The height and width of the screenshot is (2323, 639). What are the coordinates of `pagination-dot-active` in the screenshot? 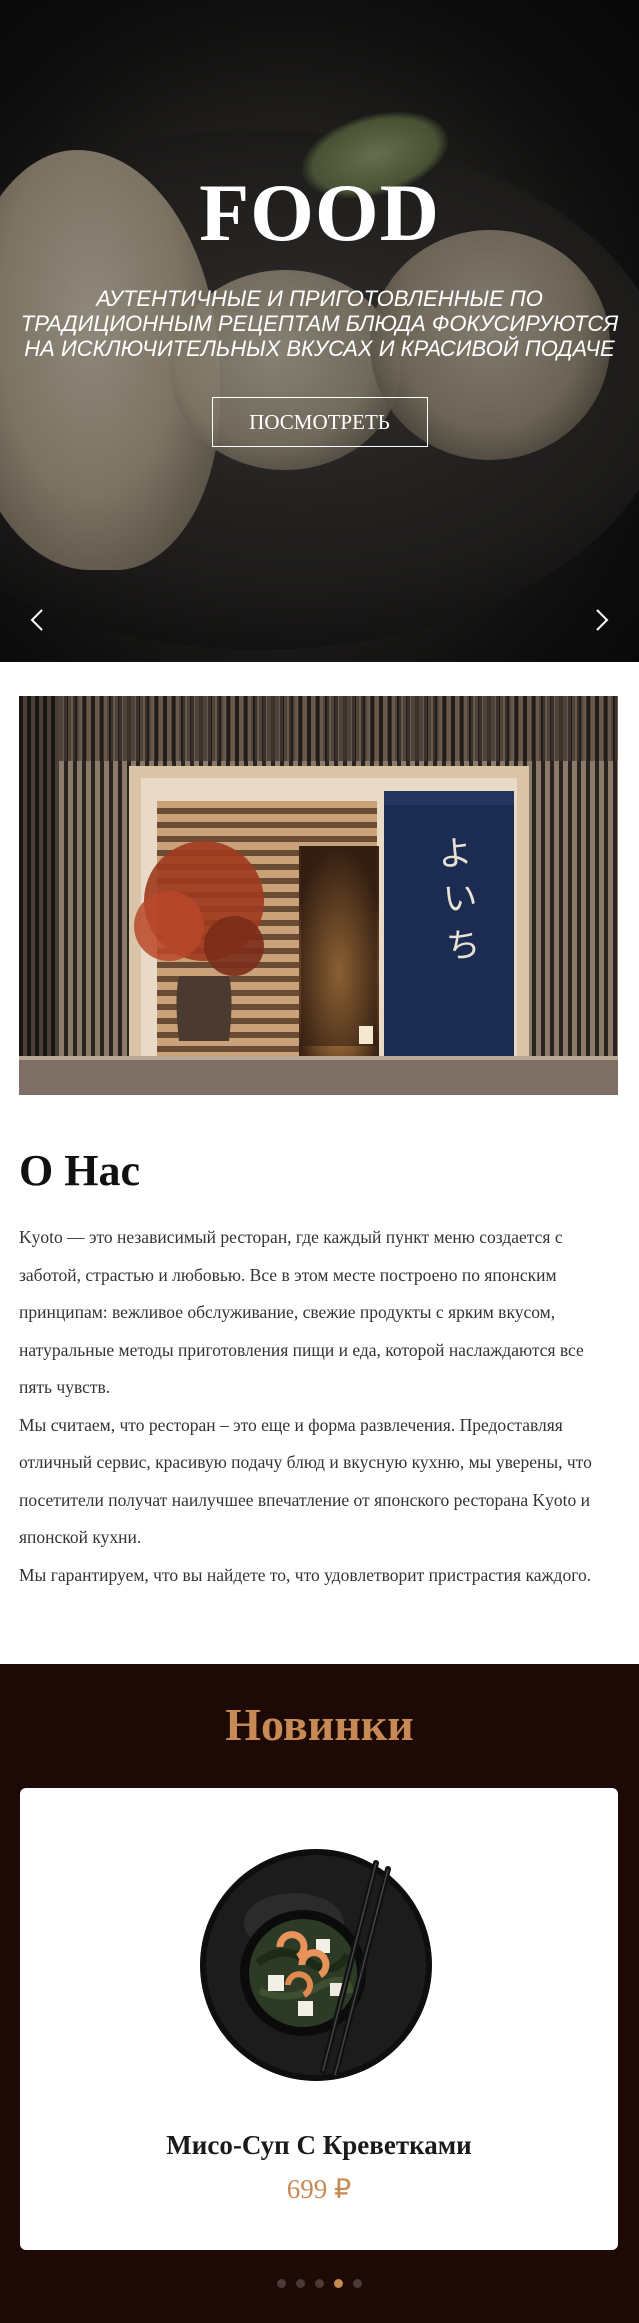 It's located at (338, 2283).